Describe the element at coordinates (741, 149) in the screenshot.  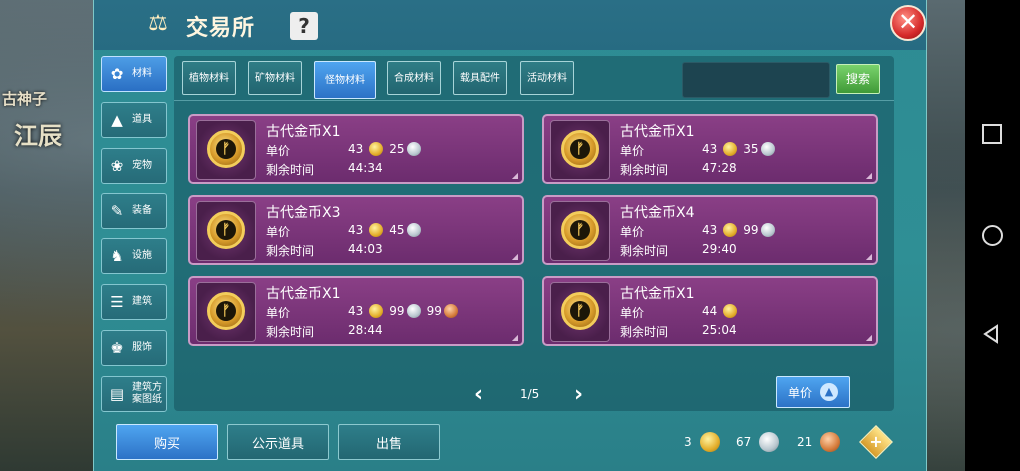
I see `price-value: 43 35` at that location.